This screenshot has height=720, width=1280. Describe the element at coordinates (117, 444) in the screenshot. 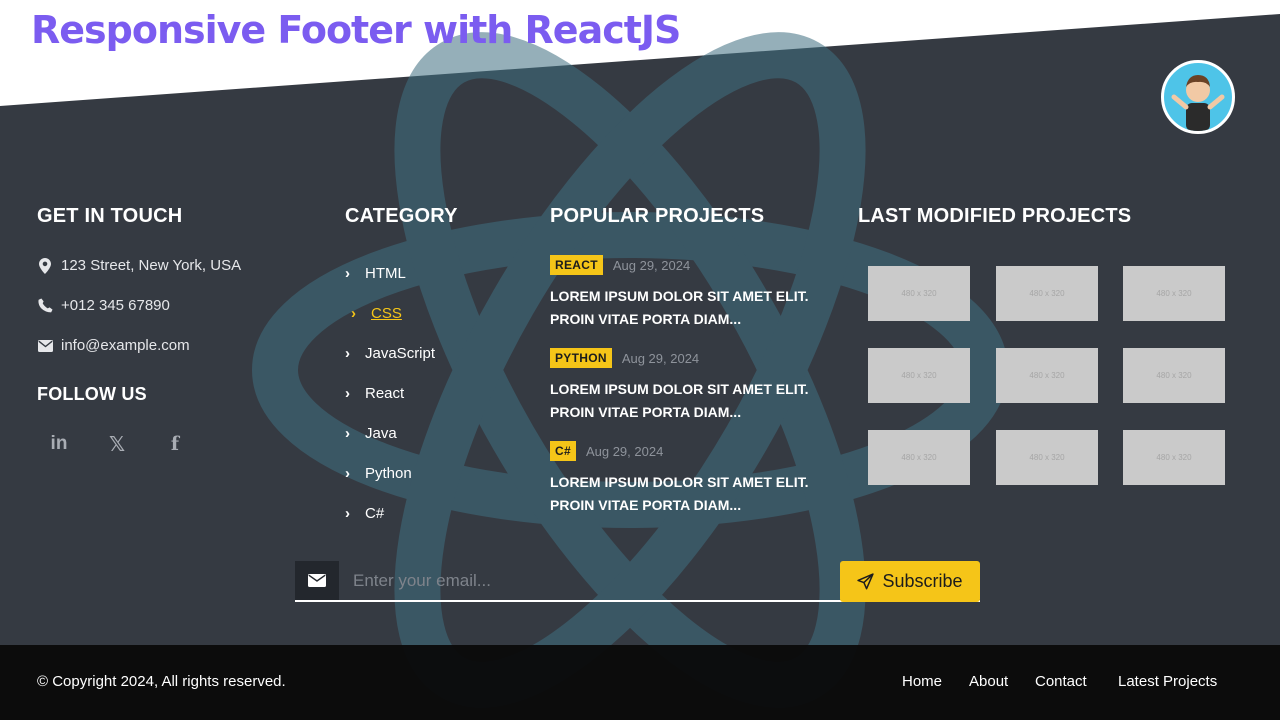

I see `x-twitter-icon: 𝕏` at that location.